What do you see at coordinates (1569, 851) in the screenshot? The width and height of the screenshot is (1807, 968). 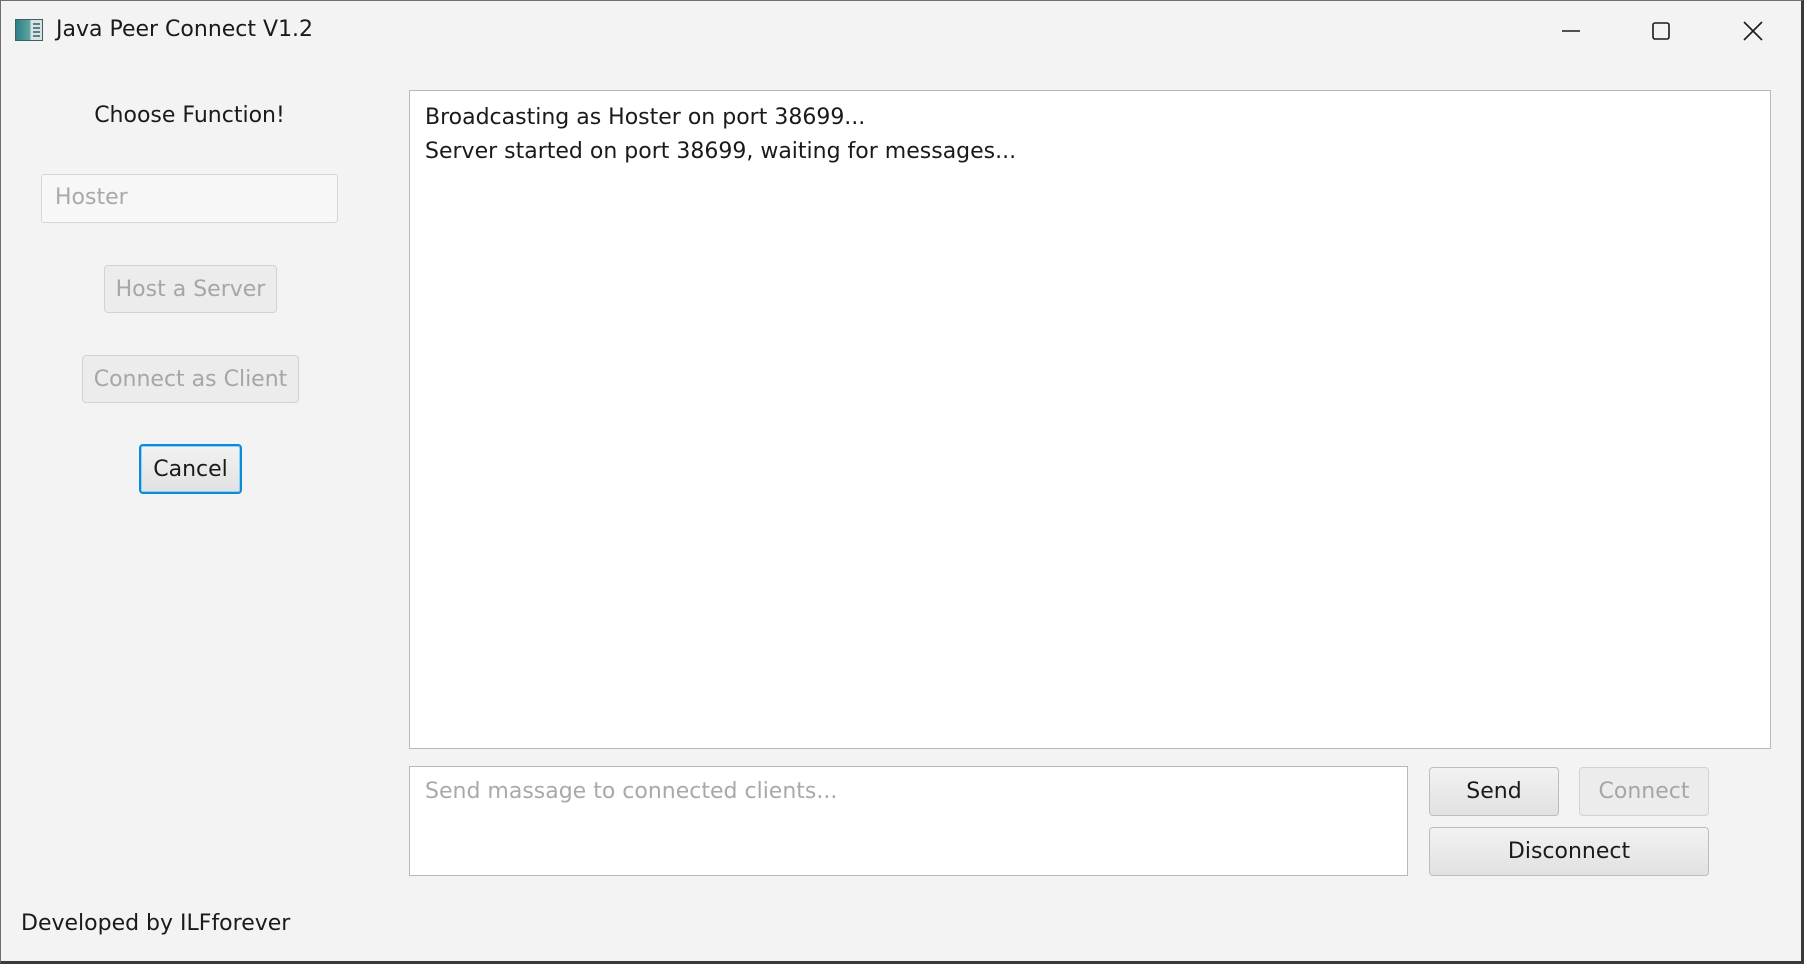 I see `disconnect-button: Disconnect` at bounding box center [1569, 851].